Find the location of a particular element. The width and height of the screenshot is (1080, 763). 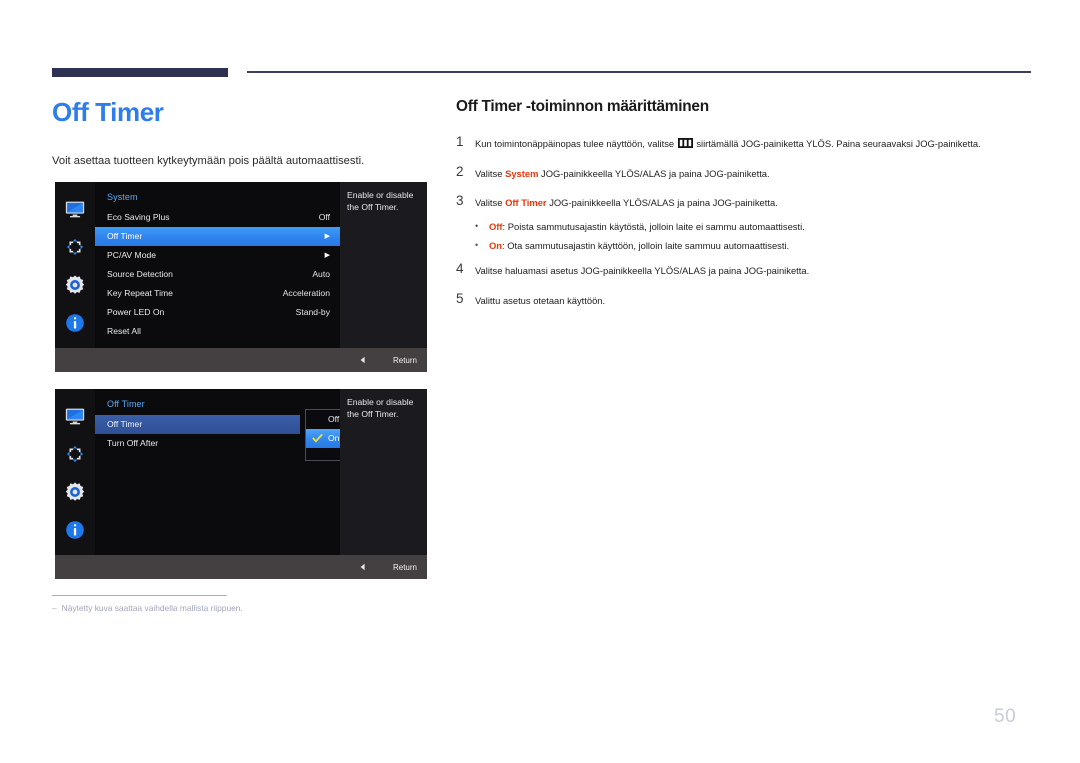

step-number: 3 is located at coordinates (460, 201).